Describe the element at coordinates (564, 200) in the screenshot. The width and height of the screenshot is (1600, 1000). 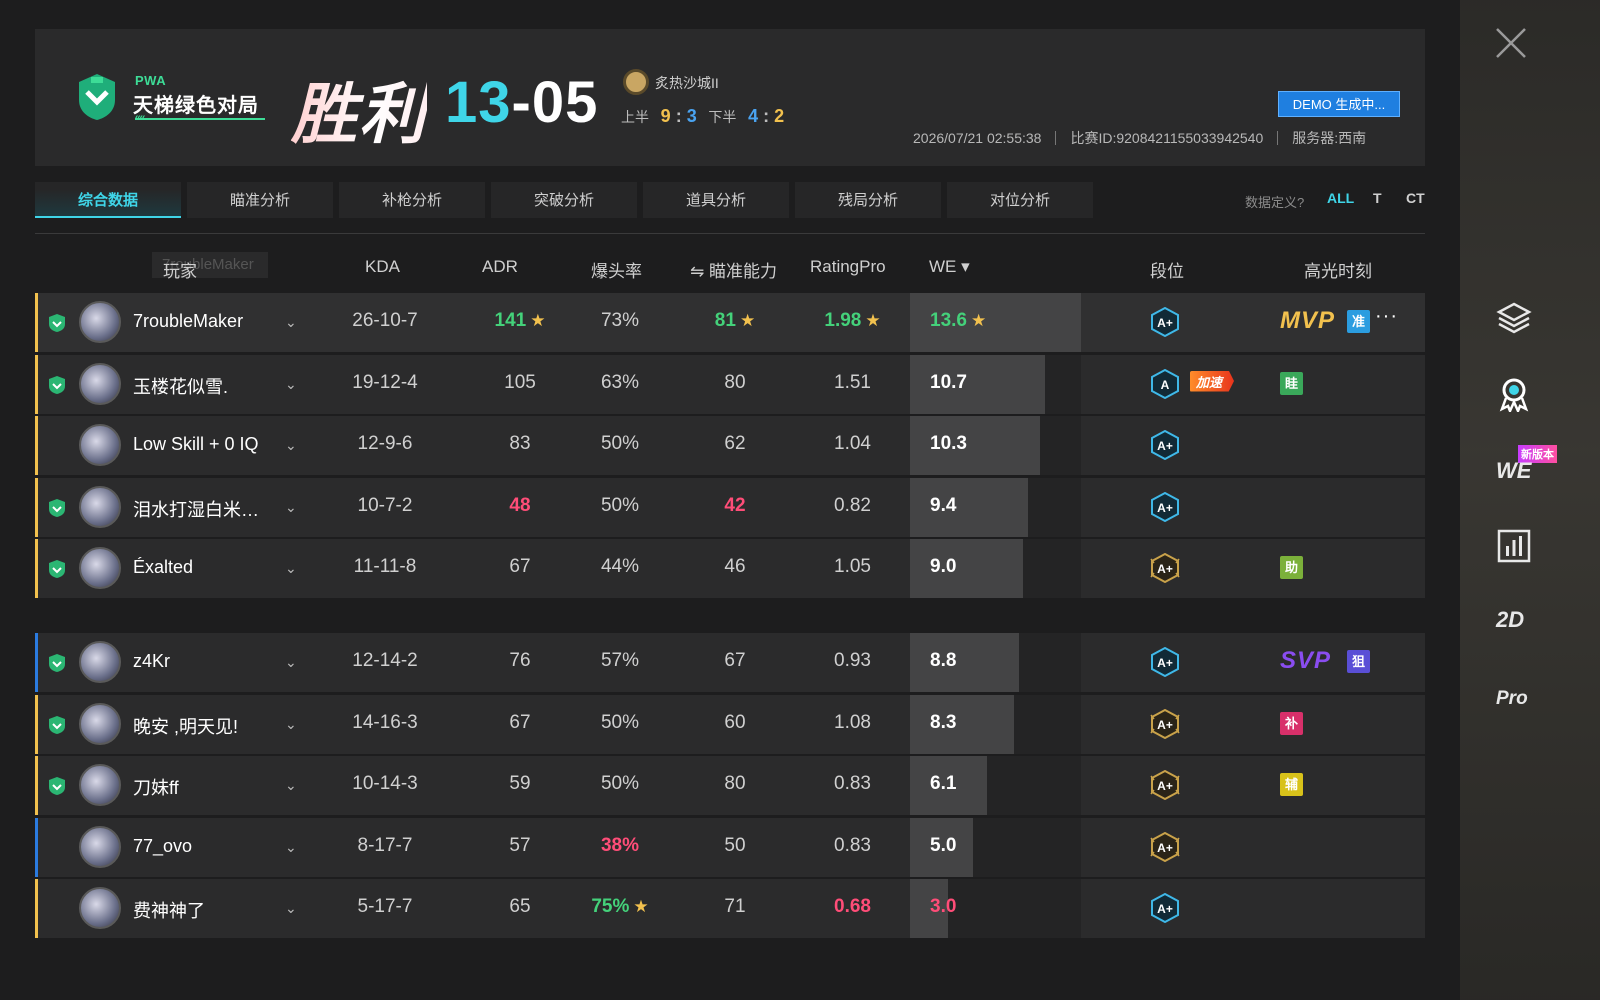
I see `tab-entry: 突破分析` at that location.